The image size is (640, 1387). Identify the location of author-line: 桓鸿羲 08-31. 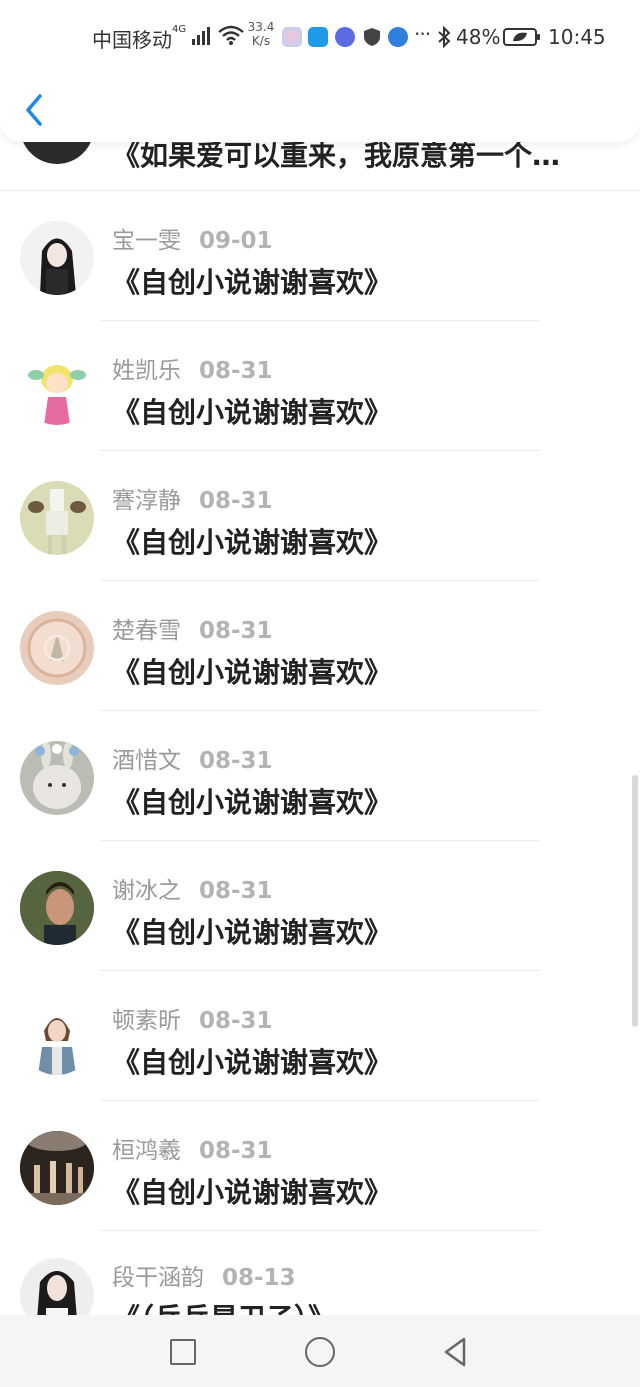
(192, 1148).